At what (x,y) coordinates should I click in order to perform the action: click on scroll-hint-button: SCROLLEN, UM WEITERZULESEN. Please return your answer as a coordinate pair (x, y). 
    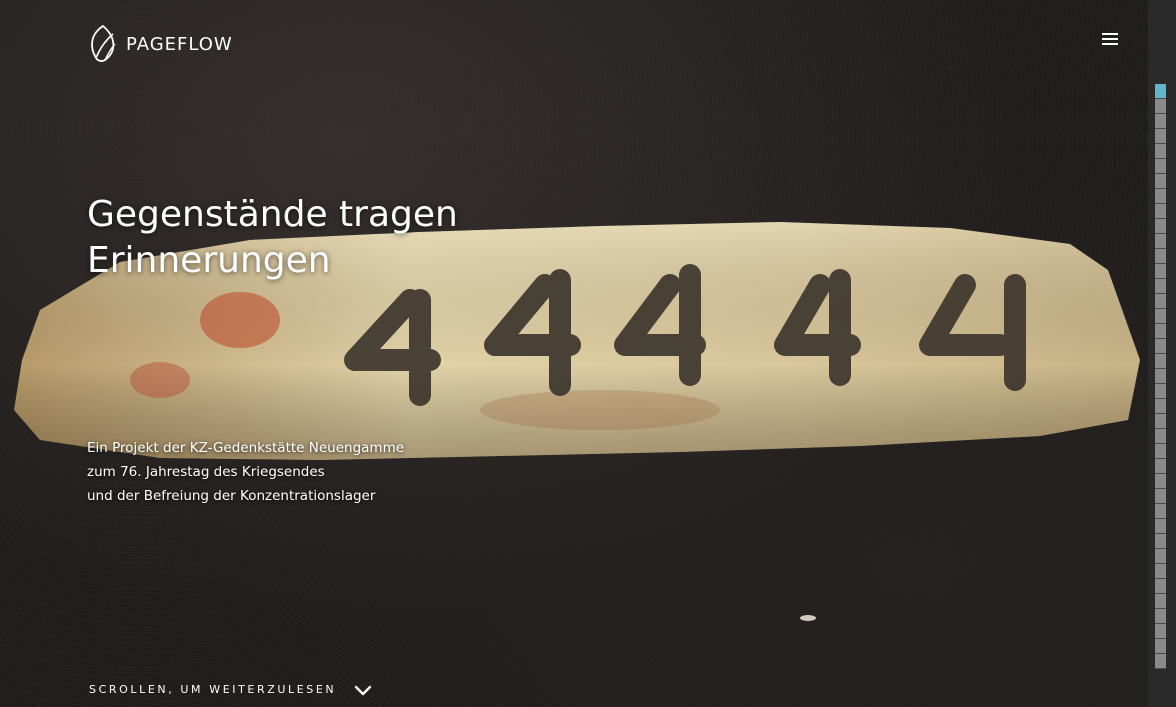
    Looking at the image, I should click on (230, 689).